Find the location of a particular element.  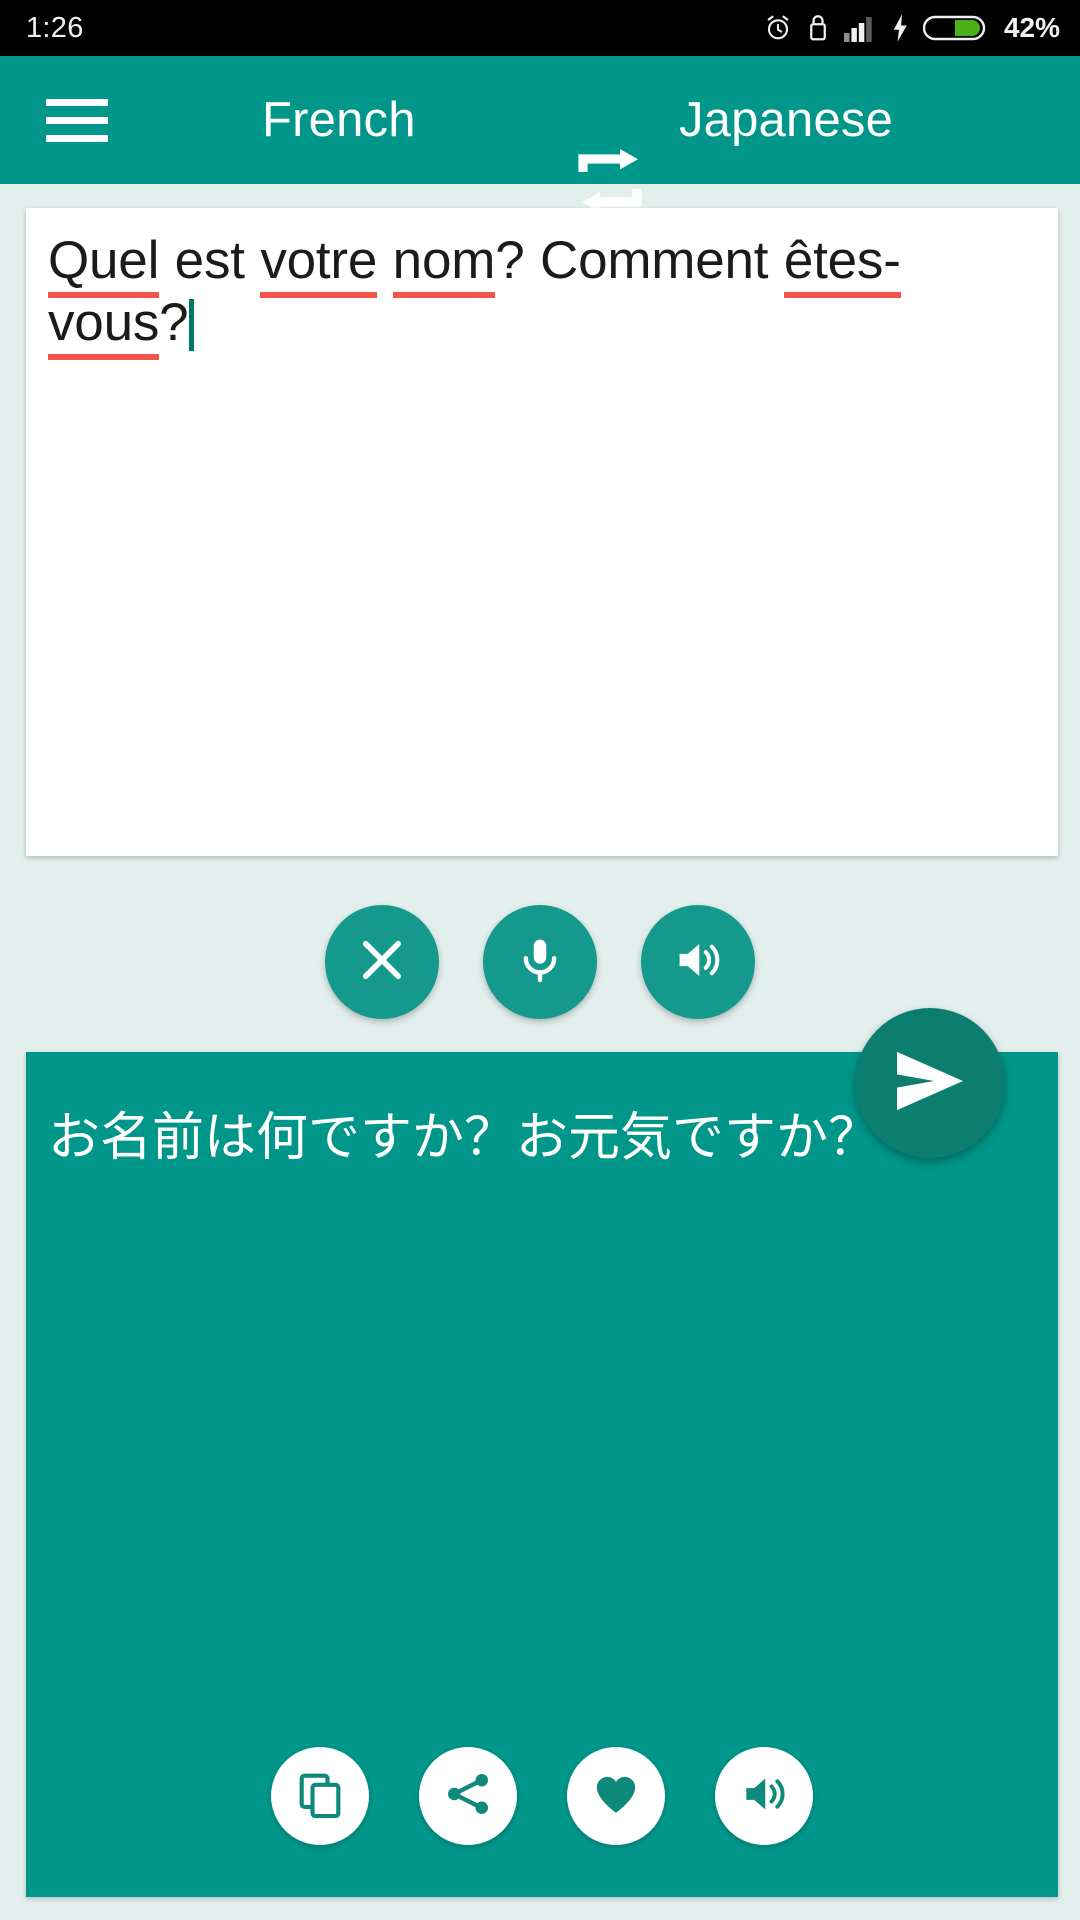

source-segment: ? Comment is located at coordinates (639, 260).